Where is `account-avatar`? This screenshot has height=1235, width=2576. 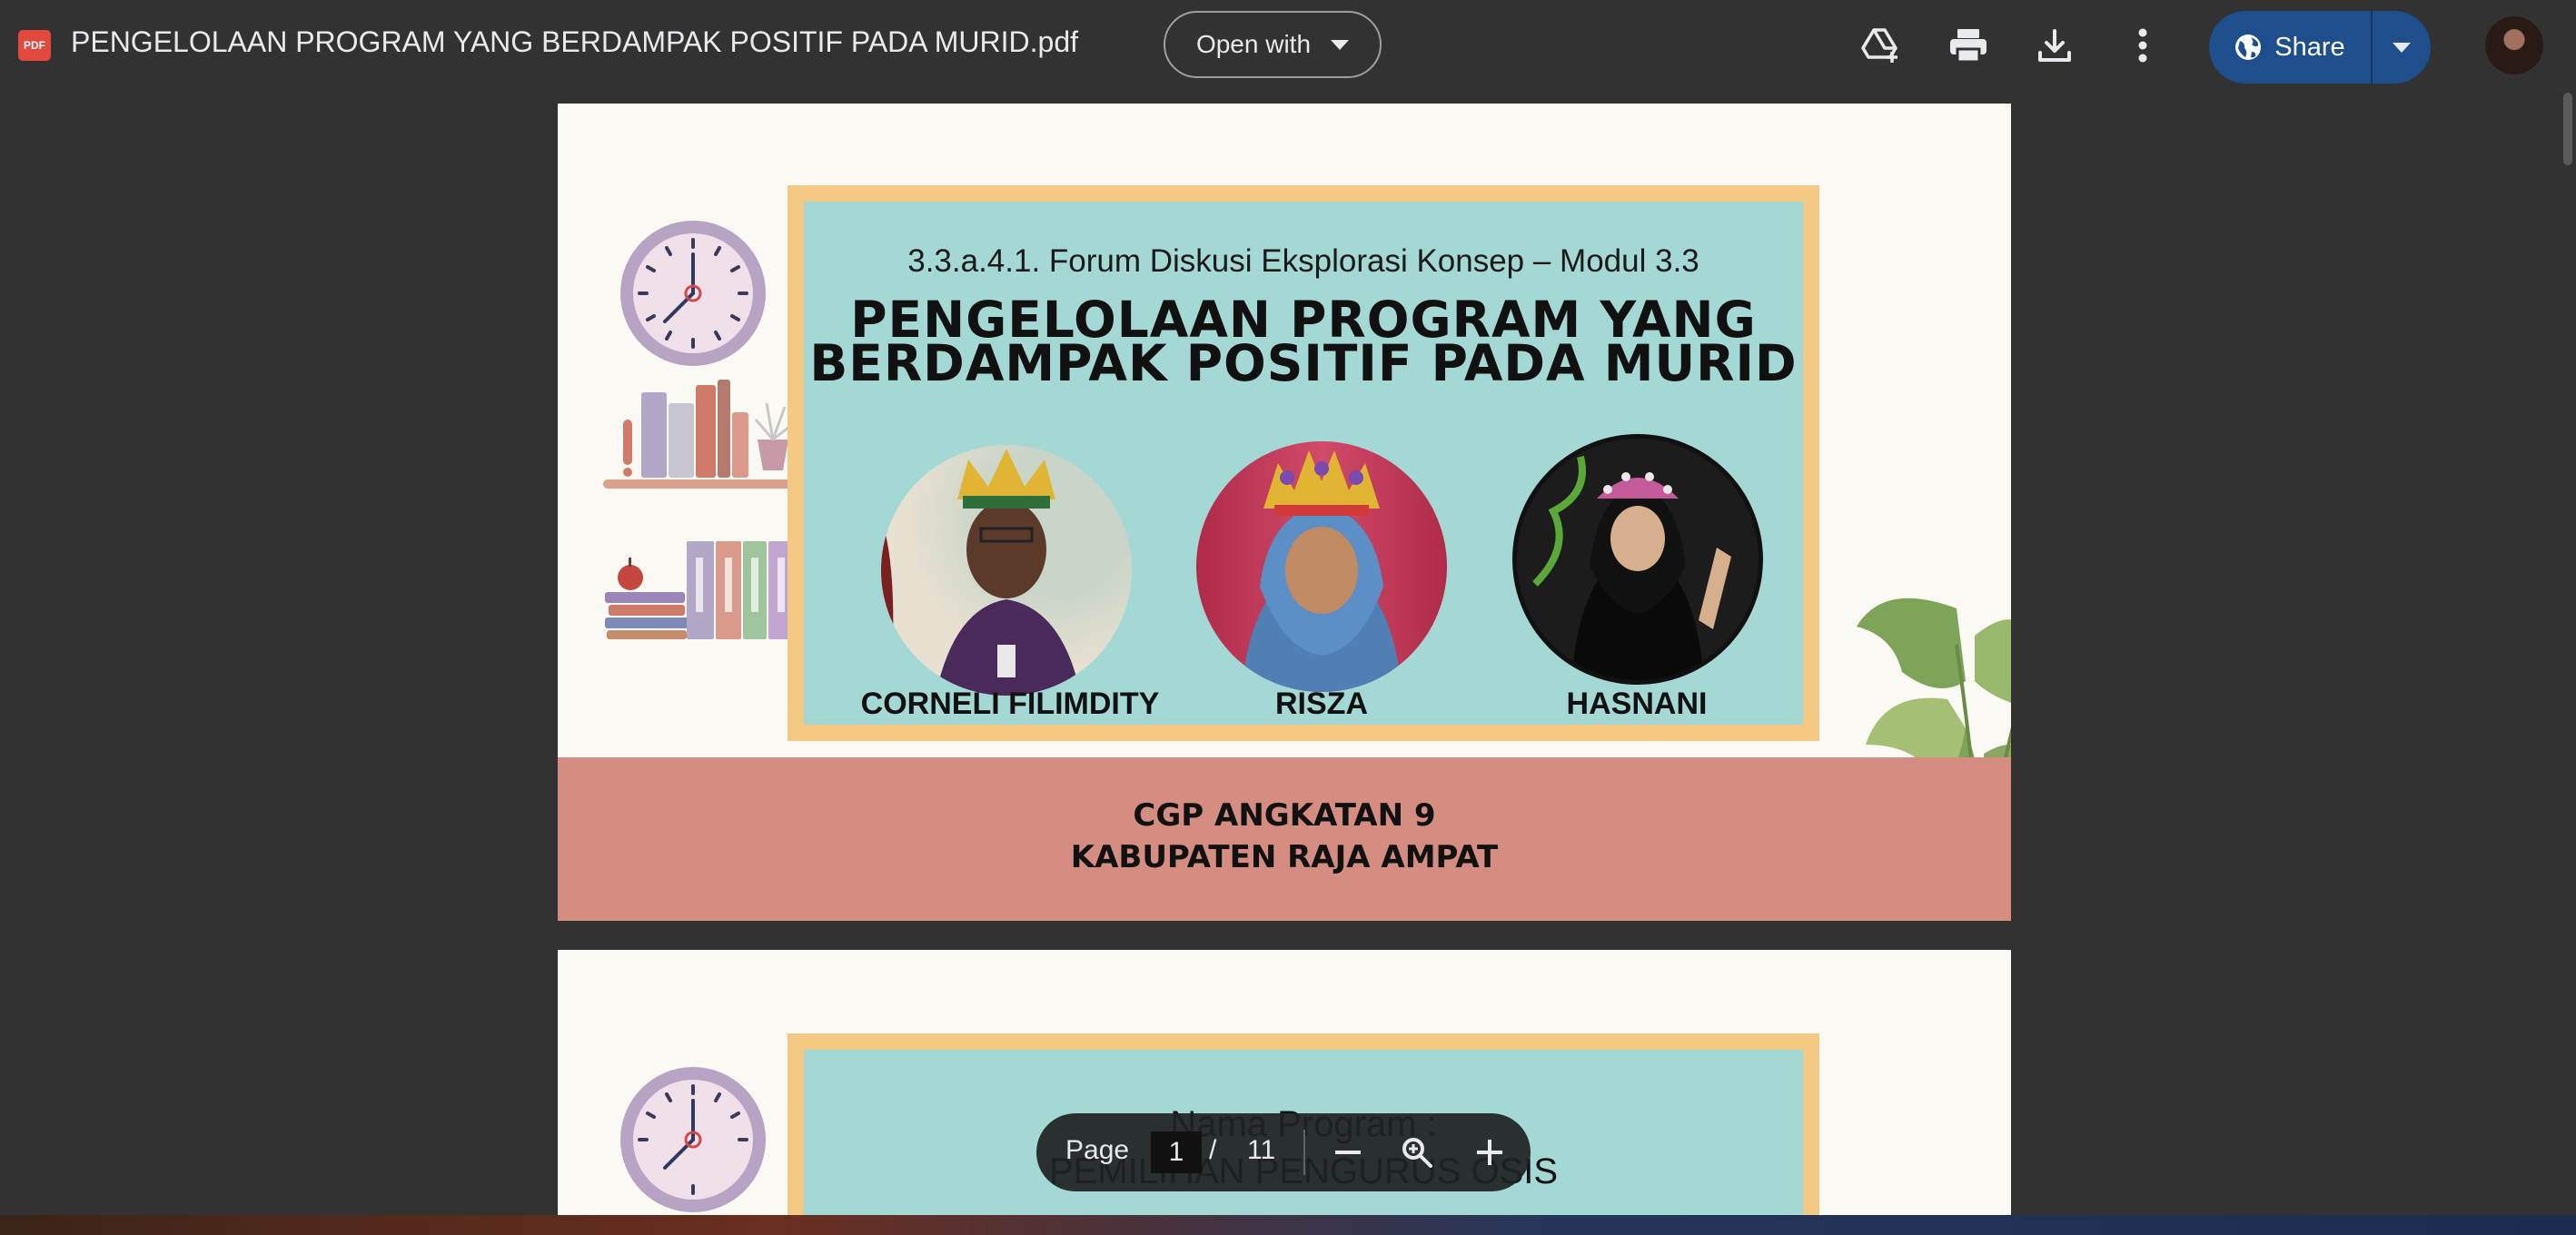
account-avatar is located at coordinates (2514, 45).